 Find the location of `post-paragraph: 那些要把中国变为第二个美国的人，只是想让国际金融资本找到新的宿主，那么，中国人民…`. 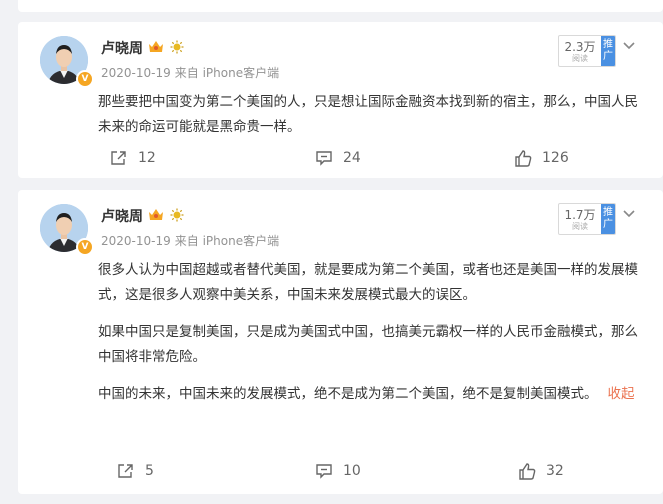

post-paragraph: 那些要把中国变为第二个美国的人，只是想让国际金融资本找到新的宿主，那么，中国人民… is located at coordinates (368, 114).